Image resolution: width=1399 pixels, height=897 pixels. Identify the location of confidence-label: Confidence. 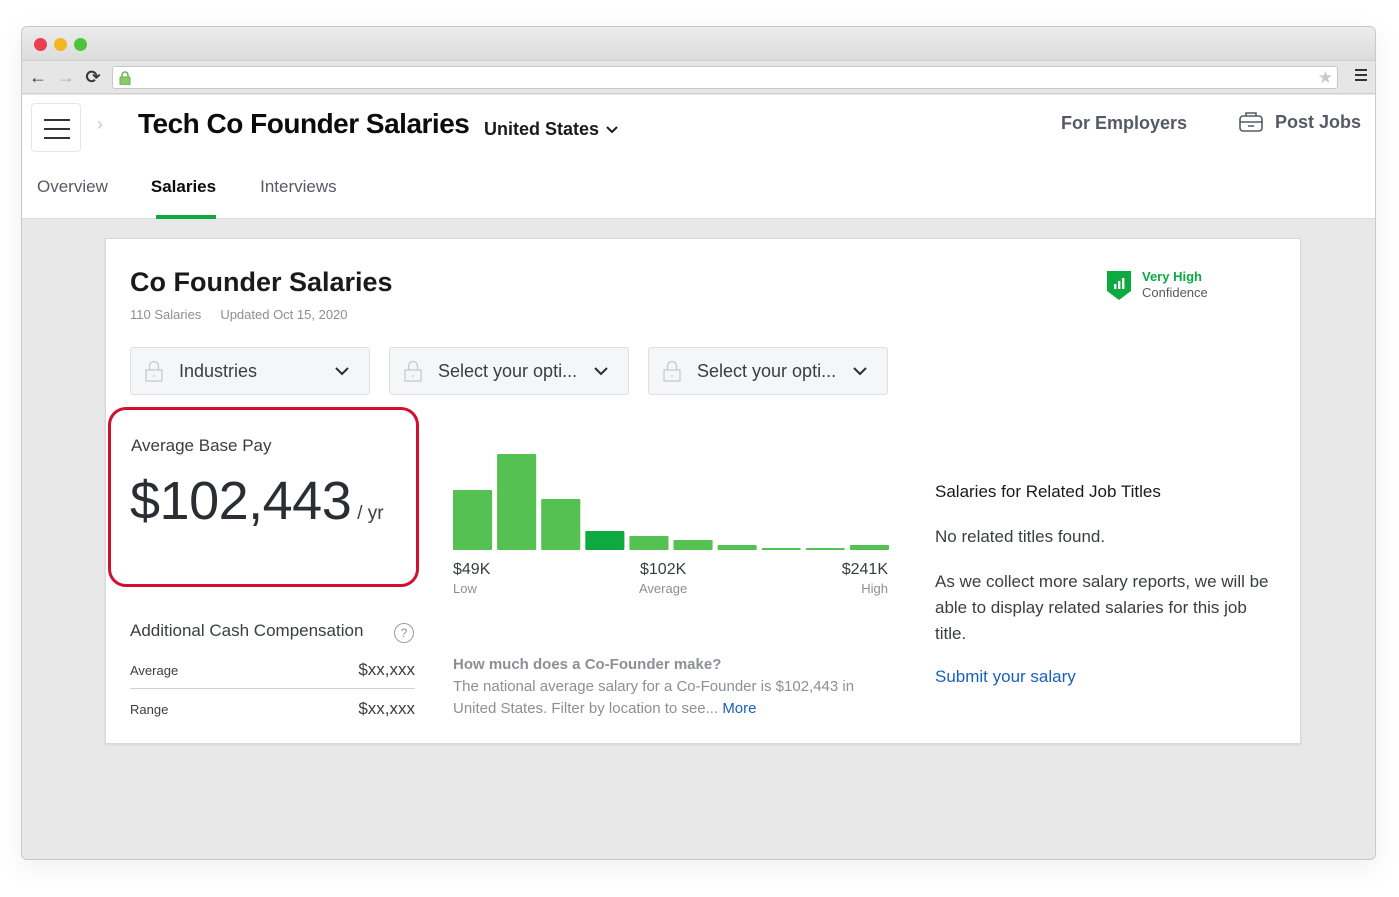
(1175, 292).